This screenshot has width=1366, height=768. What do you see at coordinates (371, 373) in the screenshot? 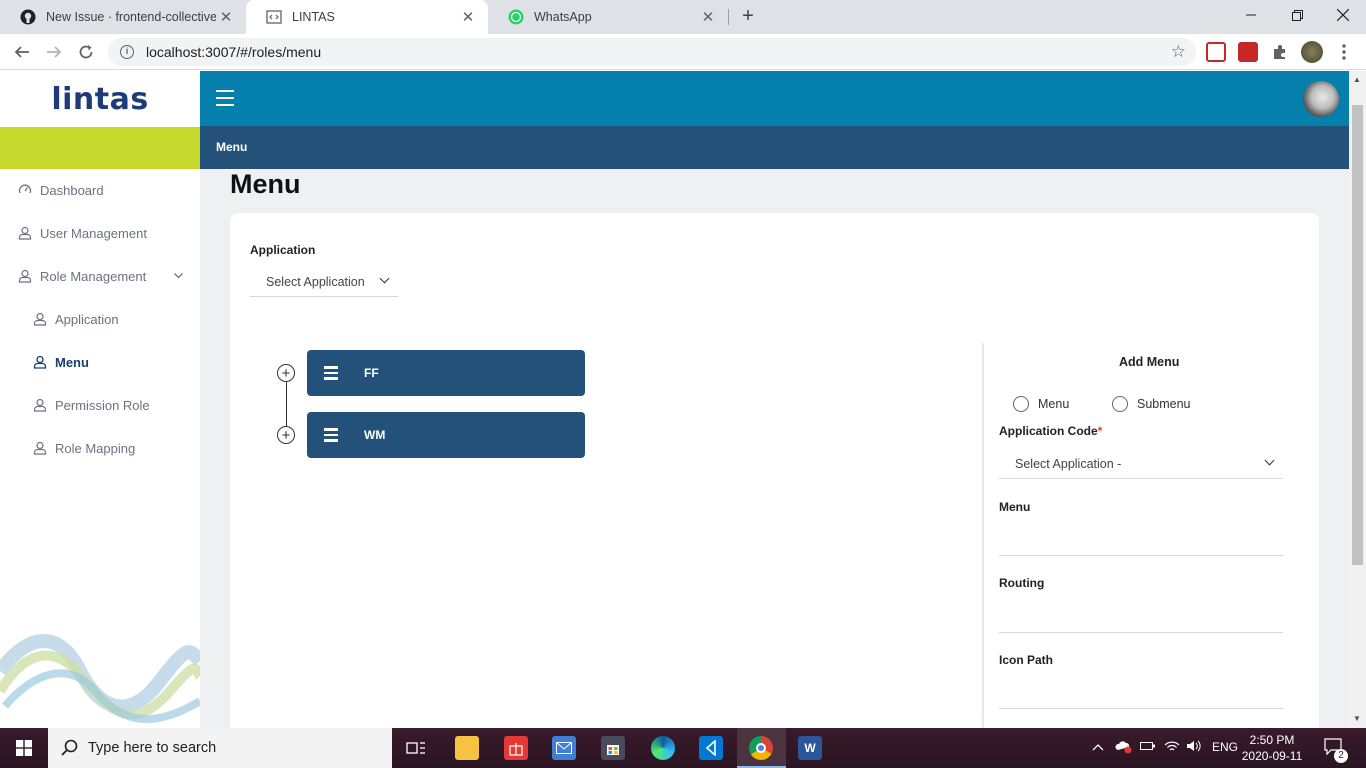
I see `tree-node-label: FF` at bounding box center [371, 373].